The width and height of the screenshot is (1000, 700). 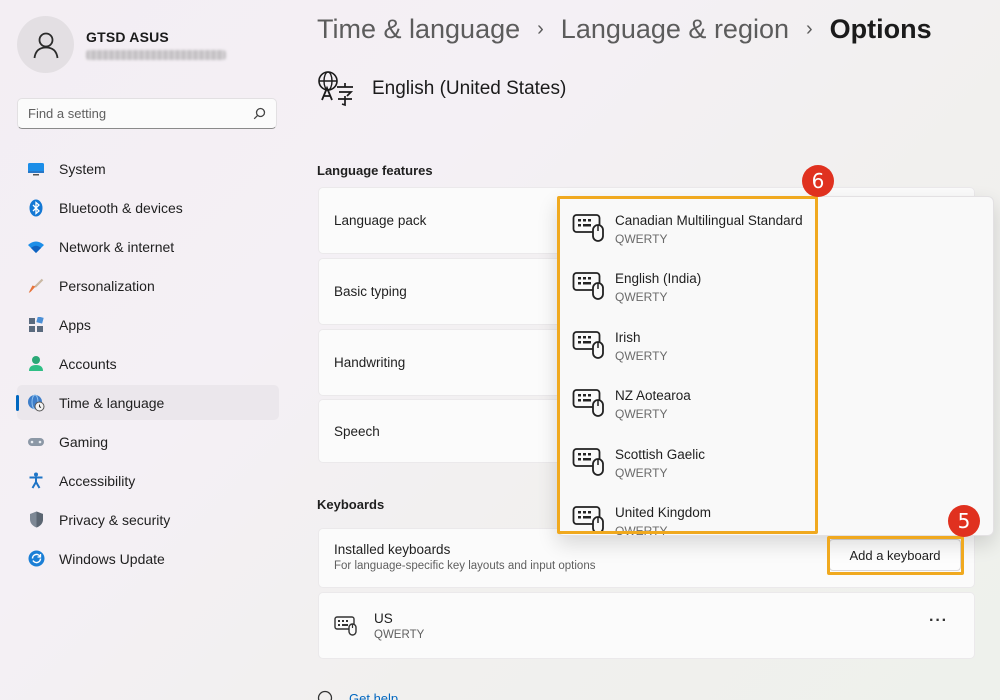 What do you see at coordinates (112, 402) in the screenshot?
I see `sidebar-item-label: Time & language` at bounding box center [112, 402].